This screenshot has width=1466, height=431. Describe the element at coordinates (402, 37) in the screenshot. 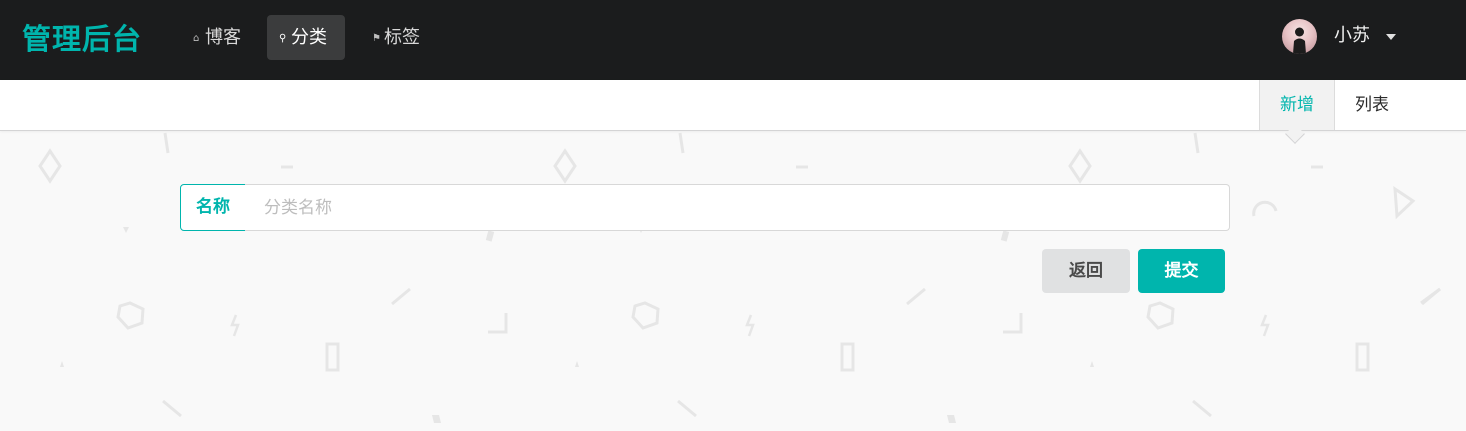

I see `nav-item-label: 标签` at that location.